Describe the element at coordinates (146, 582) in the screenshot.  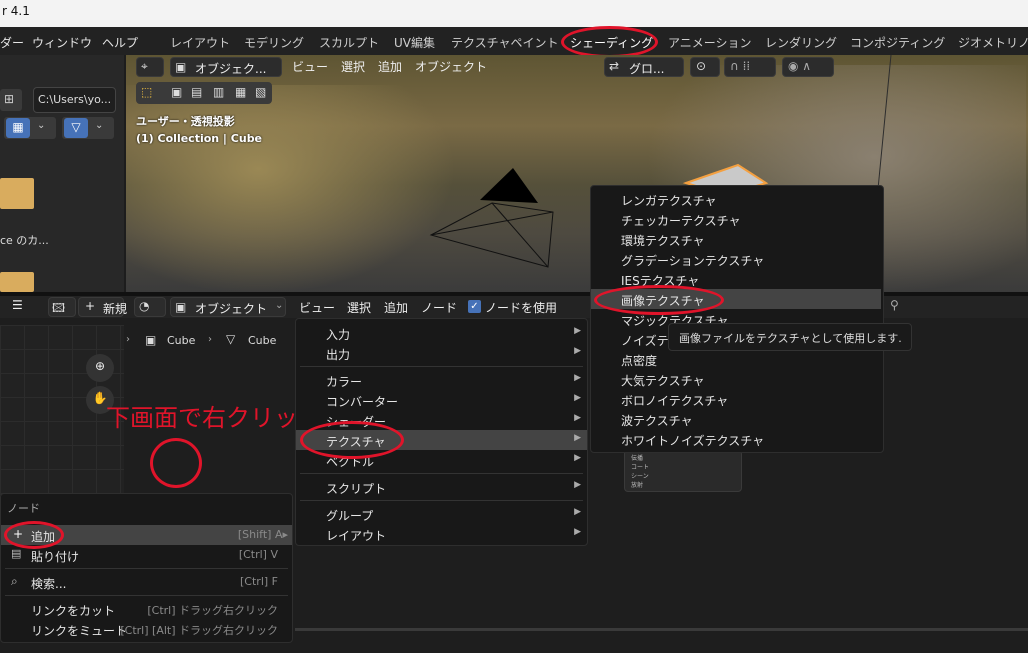
I see `menu-item-search: ⌕ 検索... [Ctrl] F` at that location.